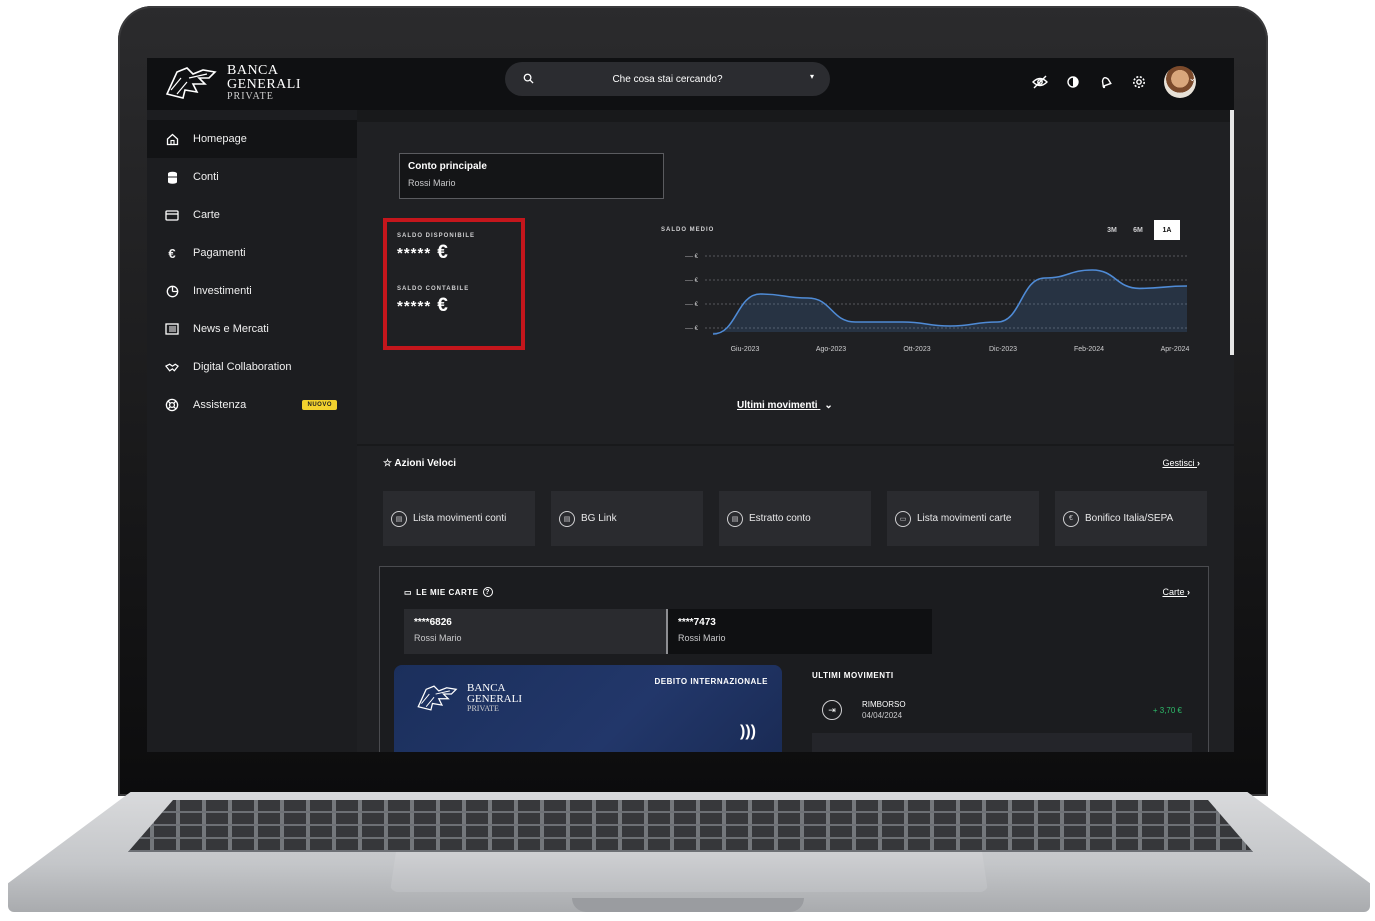 This screenshot has height=921, width=1375. I want to click on quick-actions-title: ☆ Azioni Veloci, so click(419, 463).